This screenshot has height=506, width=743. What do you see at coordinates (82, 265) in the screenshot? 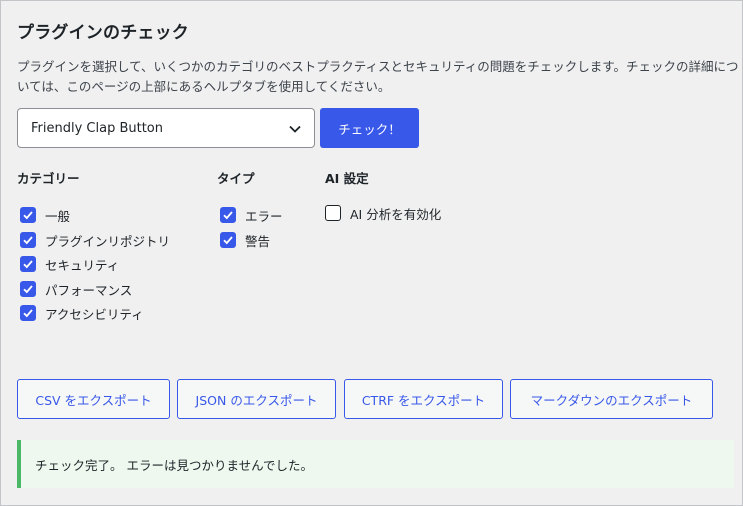
I see `category-label: セキュリティ` at bounding box center [82, 265].